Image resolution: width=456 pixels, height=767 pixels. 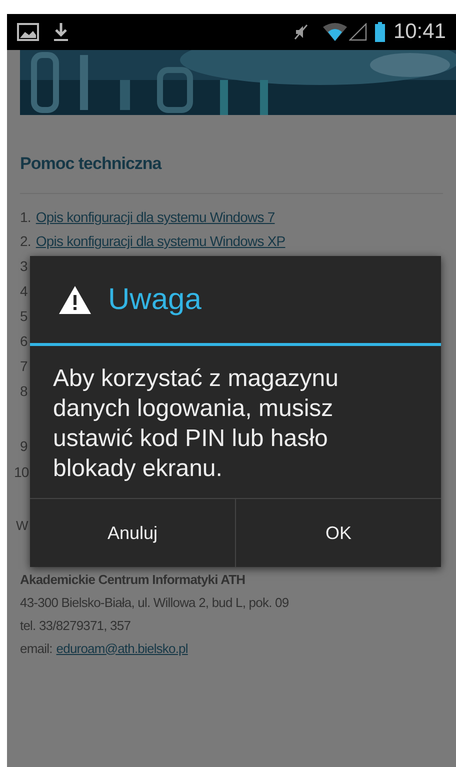 I want to click on config-link: Opis konfiguracji dla systemu Windows XP, so click(x=161, y=241).